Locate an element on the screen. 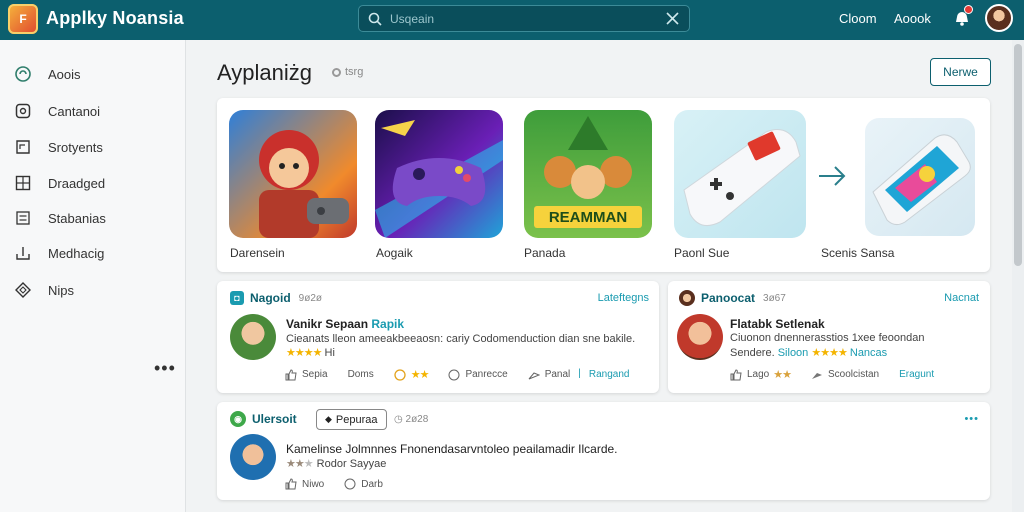 The height and width of the screenshot is (512, 1024). respond-button: Rangand is located at coordinates (609, 374).